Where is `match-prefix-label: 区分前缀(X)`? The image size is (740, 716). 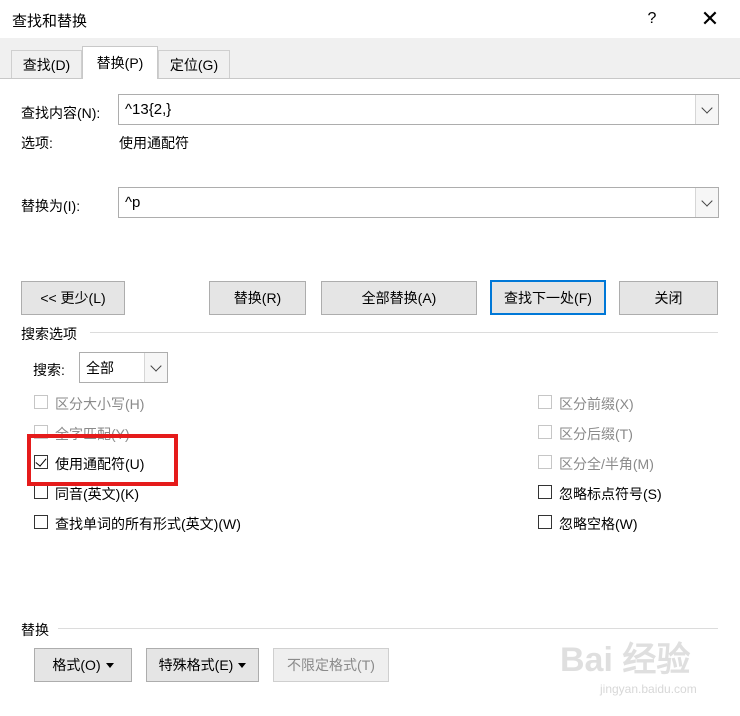
match-prefix-label: 区分前缀(X) is located at coordinates (596, 404).